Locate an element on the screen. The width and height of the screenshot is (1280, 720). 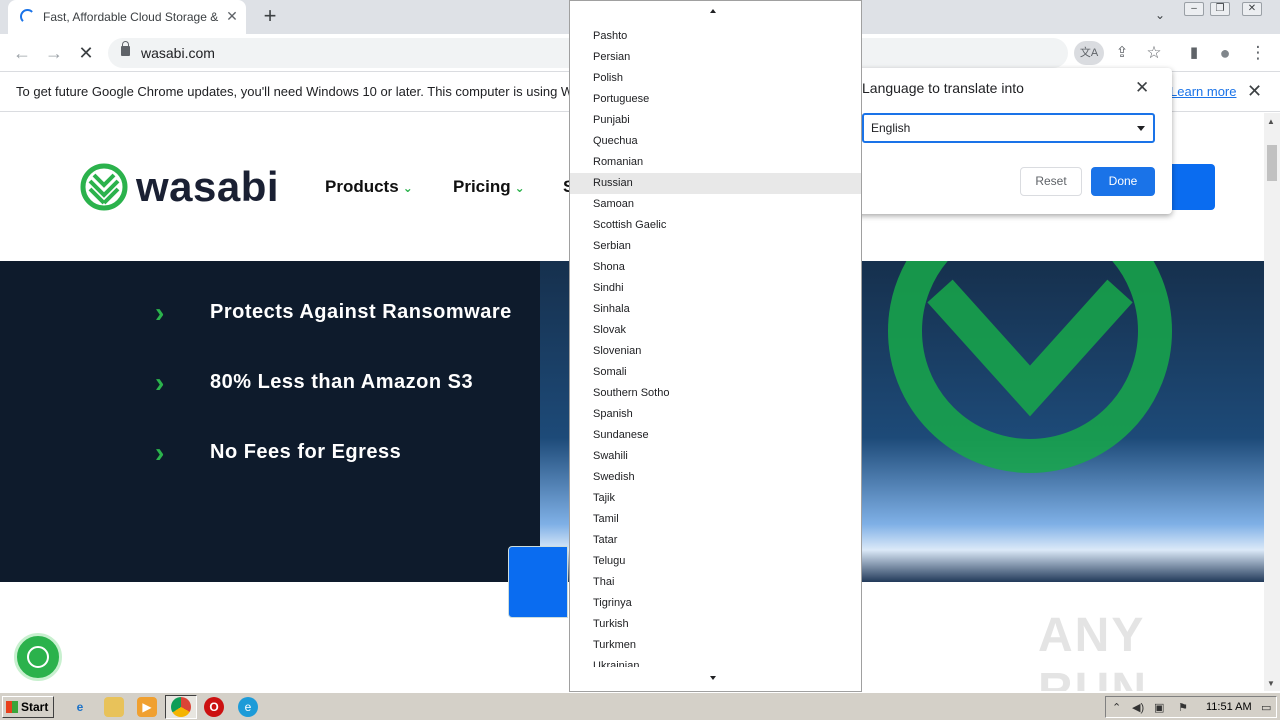
reset-button: Reset is located at coordinates (1051, 181).